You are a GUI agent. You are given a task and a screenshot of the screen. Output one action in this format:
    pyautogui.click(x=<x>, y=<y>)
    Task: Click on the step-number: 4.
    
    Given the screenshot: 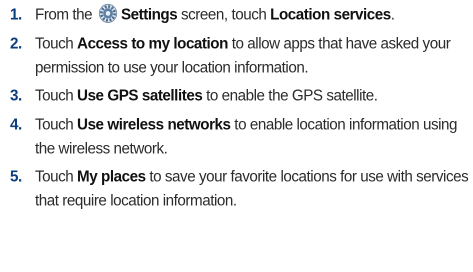 What is the action you would take?
    pyautogui.click(x=16, y=125)
    